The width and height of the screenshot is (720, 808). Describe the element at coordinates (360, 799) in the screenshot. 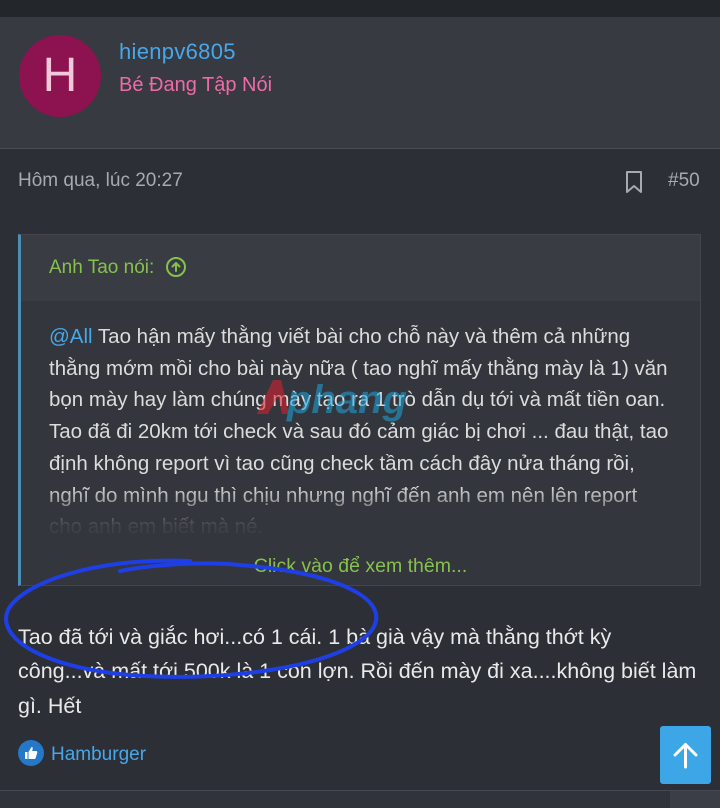

I see `next-post-strip` at that location.